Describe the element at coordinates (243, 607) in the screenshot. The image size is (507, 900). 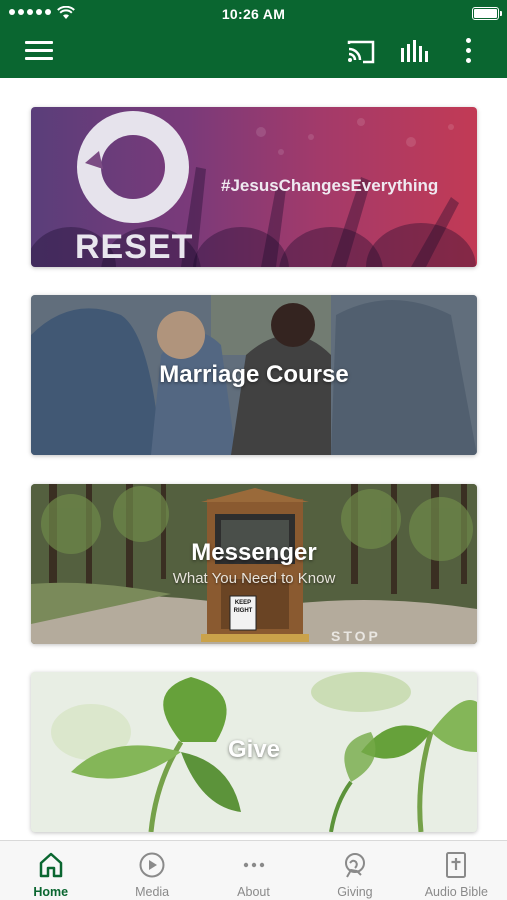
I see `keep-right-sign: KEEP RIGHT` at that location.